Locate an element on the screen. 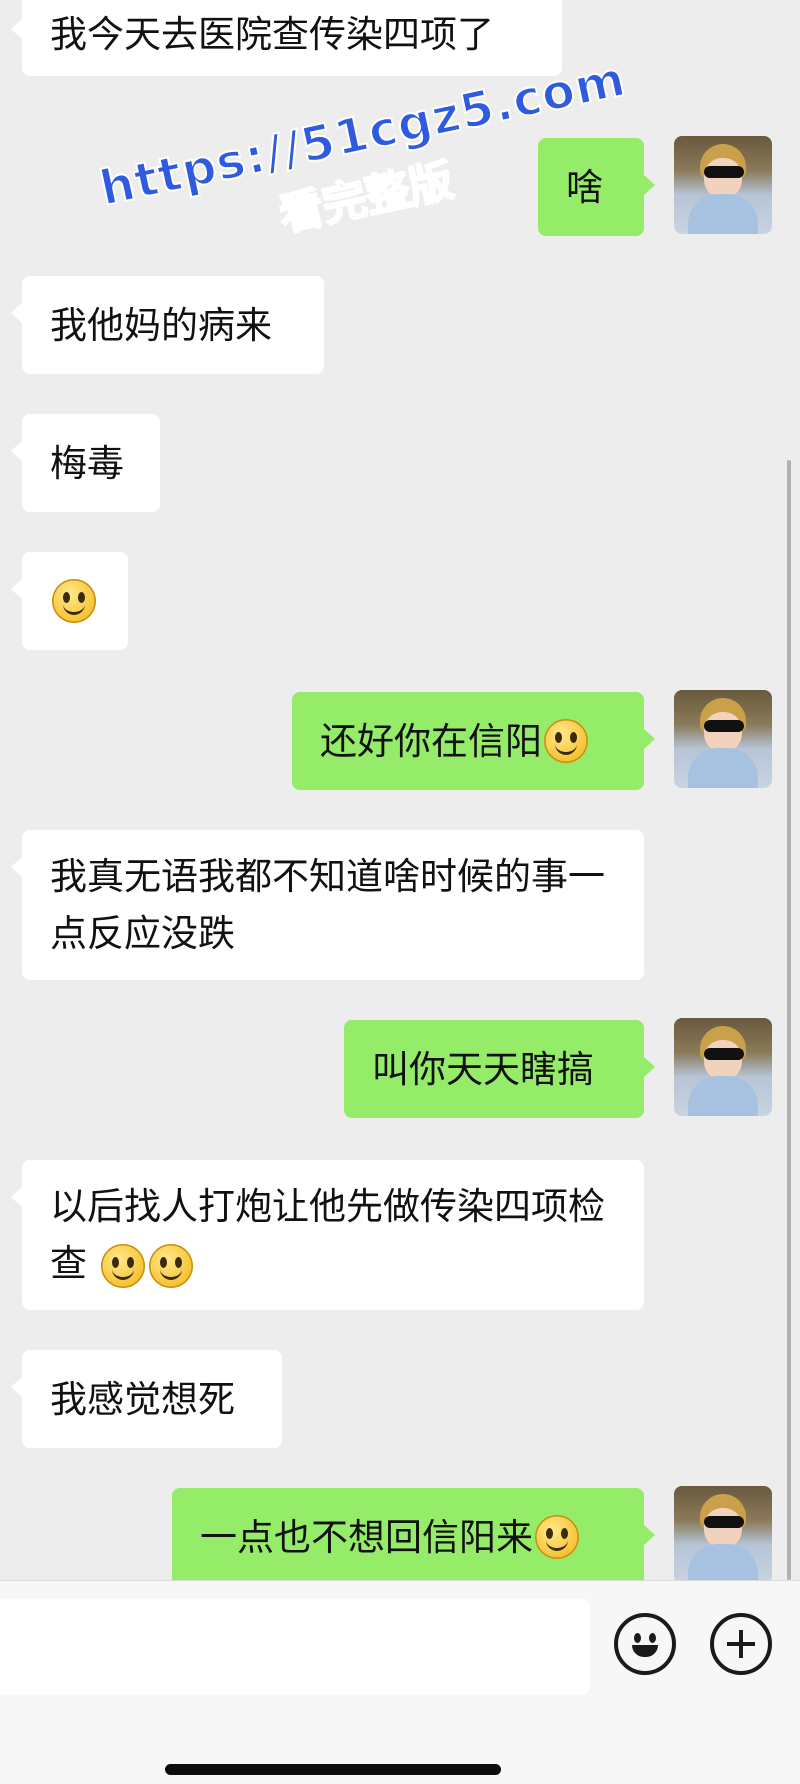 This screenshot has height=1784, width=800. home-indicator is located at coordinates (333, 1769).